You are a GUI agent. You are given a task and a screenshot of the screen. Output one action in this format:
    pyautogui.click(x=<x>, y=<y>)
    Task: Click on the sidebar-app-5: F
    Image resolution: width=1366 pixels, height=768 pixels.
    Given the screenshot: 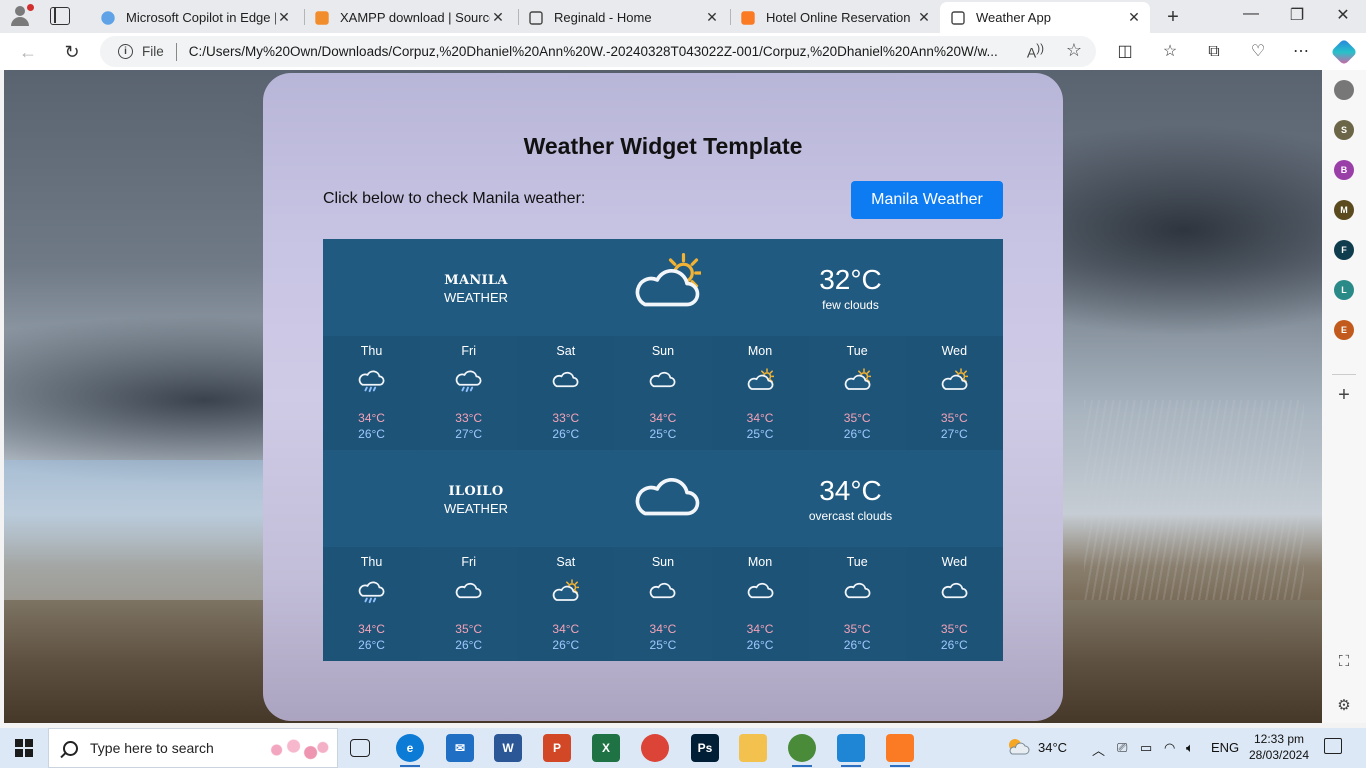 What is the action you would take?
    pyautogui.click(x=1344, y=250)
    